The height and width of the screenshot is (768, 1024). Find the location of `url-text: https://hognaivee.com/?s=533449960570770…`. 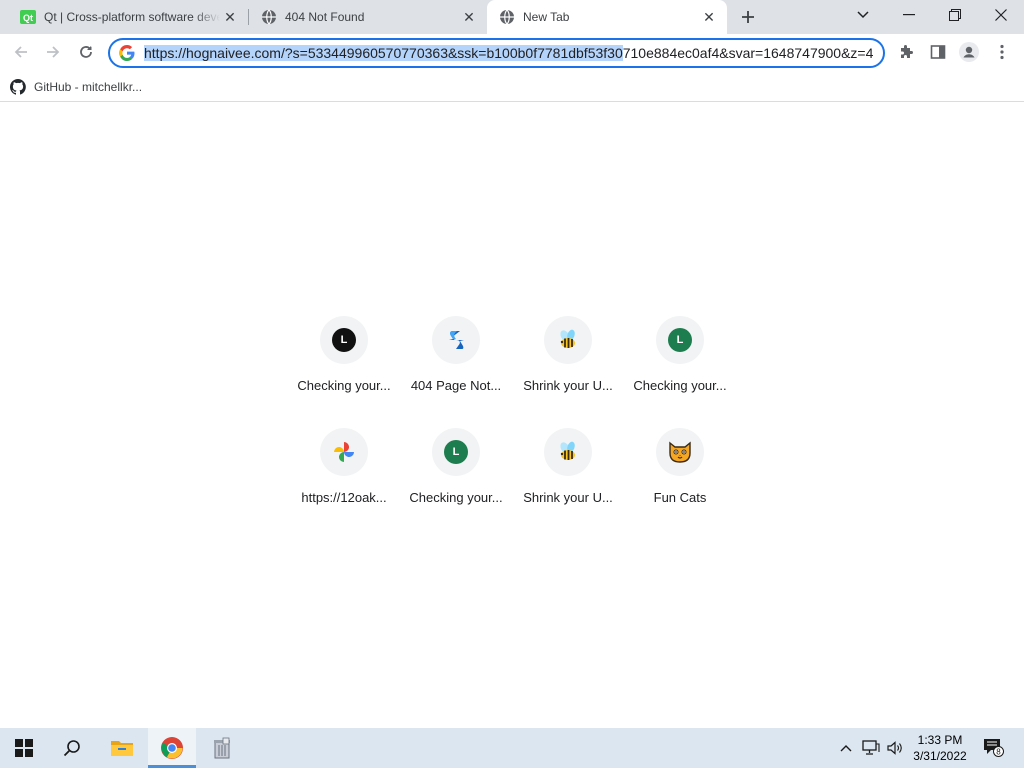

url-text: https://hognaivee.com/?s=533449960570770… is located at coordinates (508, 53).